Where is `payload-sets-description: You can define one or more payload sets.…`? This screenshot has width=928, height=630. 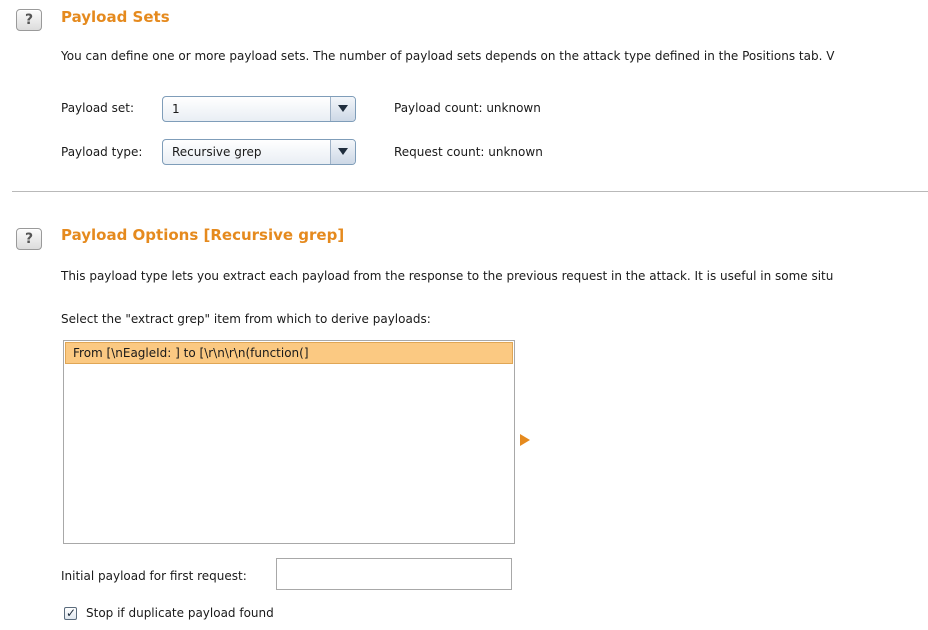
payload-sets-description: You can define one or more payload sets.… is located at coordinates (448, 56).